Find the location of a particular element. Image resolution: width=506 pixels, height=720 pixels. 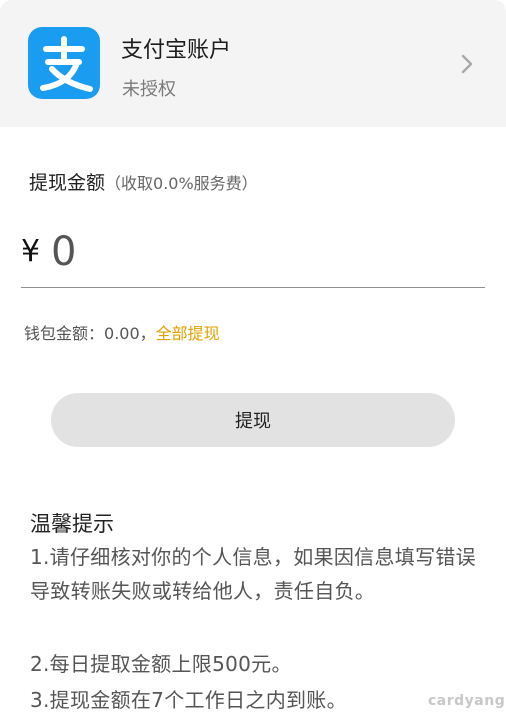

currency-symbol: ¥ is located at coordinates (31, 251).